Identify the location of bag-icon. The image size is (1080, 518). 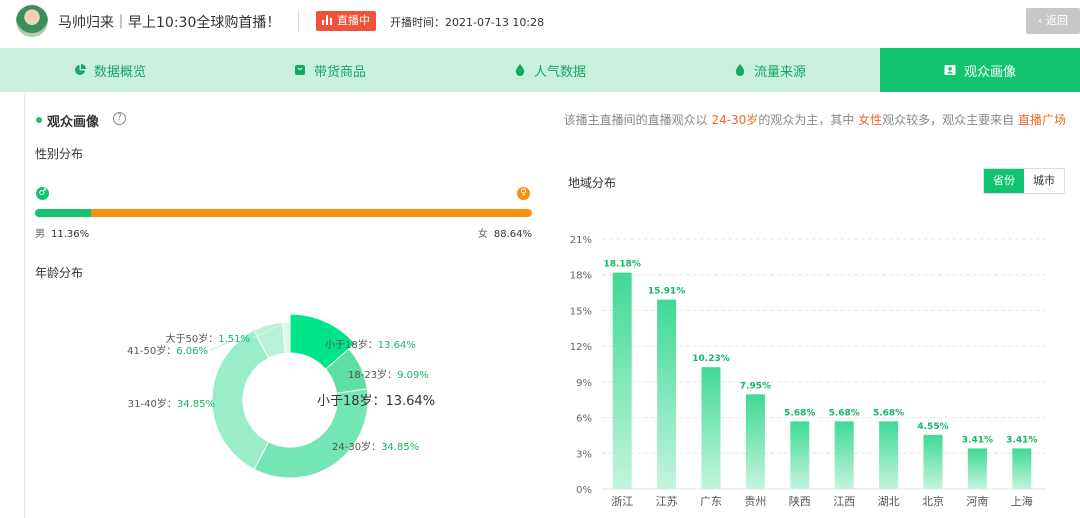
(299, 70).